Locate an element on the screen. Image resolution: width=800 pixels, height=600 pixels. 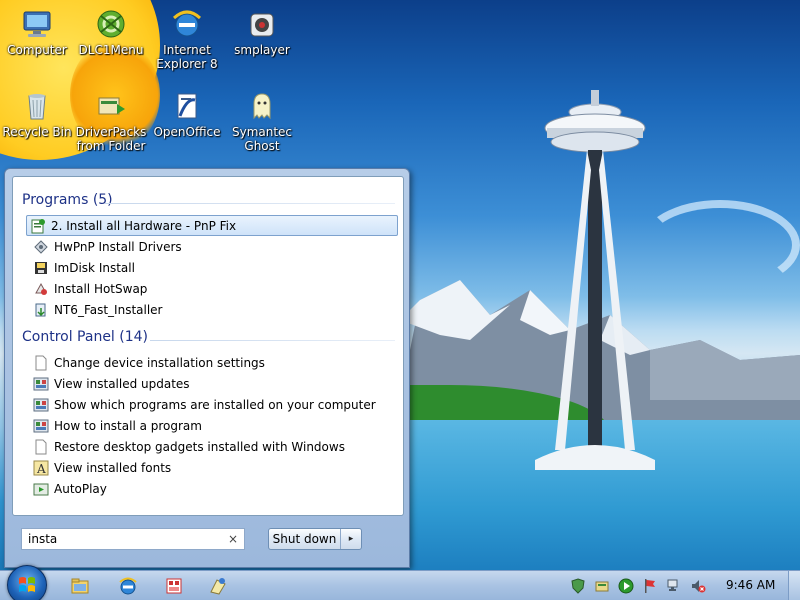
desktop-icon-label: Internet Explorer 8 is located at coordinates (187, 57).